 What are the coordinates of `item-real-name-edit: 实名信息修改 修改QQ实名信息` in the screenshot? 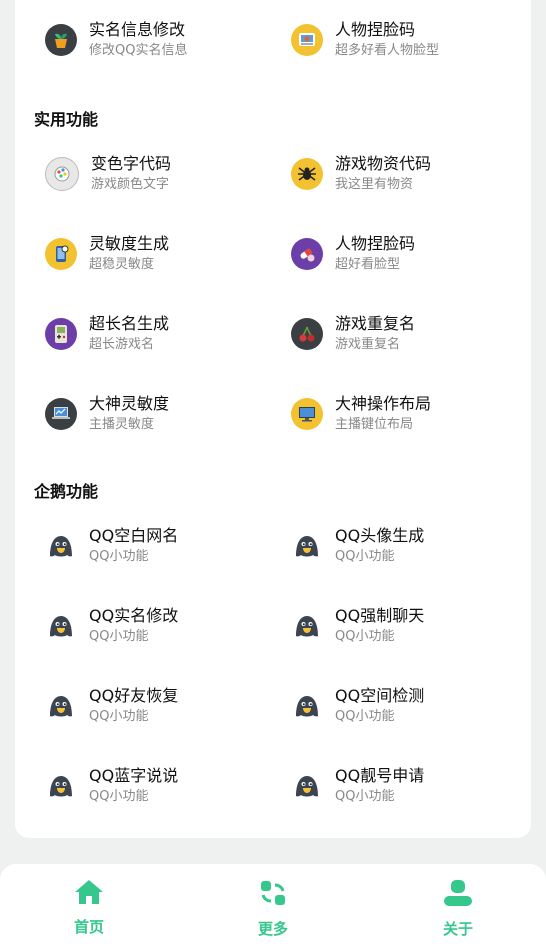 It's located at (135, 40).